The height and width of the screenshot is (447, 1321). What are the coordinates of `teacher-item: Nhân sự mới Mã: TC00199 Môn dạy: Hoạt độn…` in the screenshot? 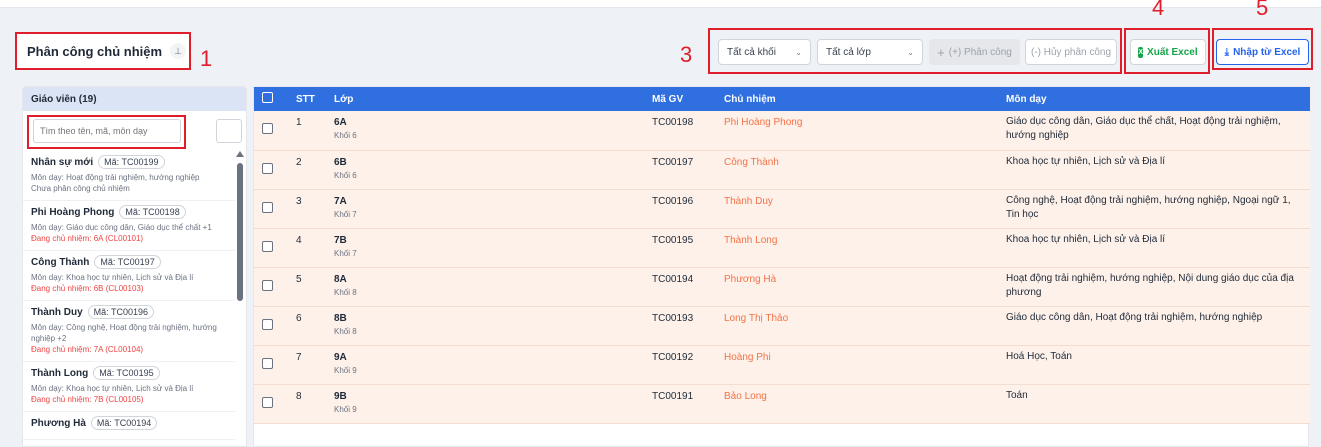 It's located at (129, 176).